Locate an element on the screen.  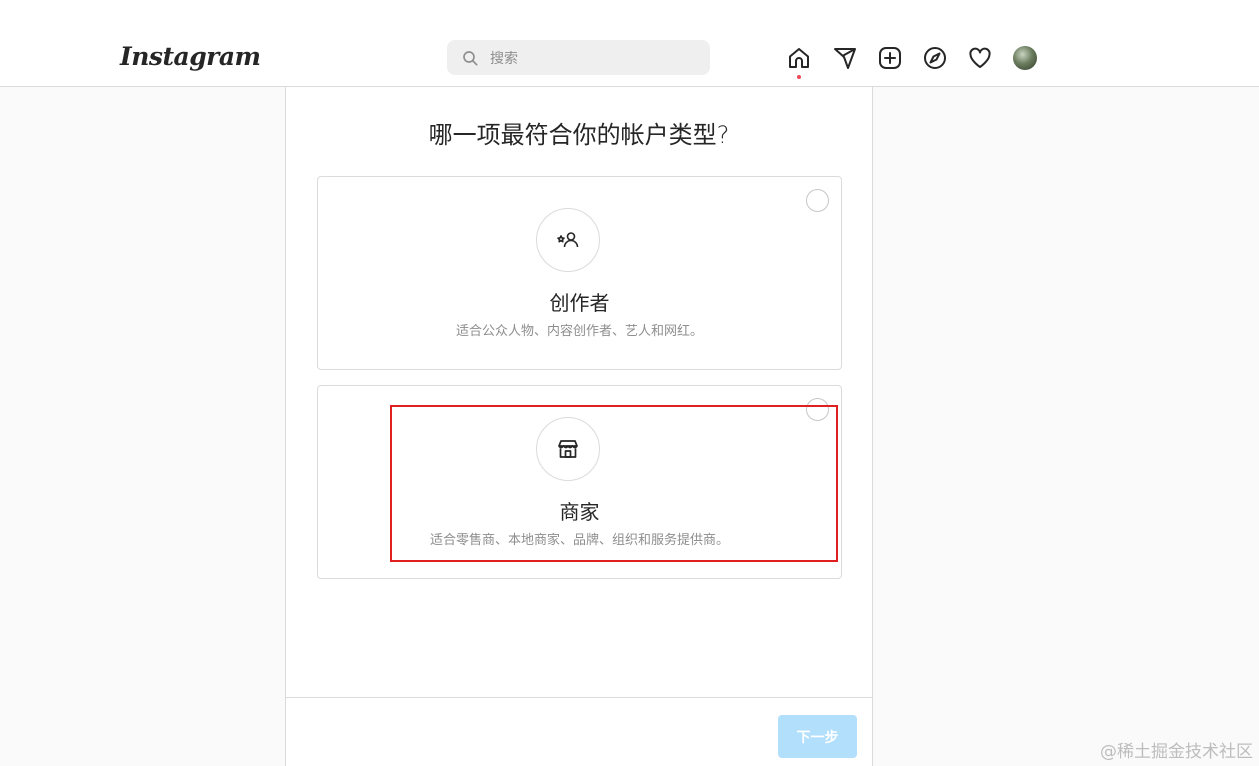
shop-icon is located at coordinates (568, 449).